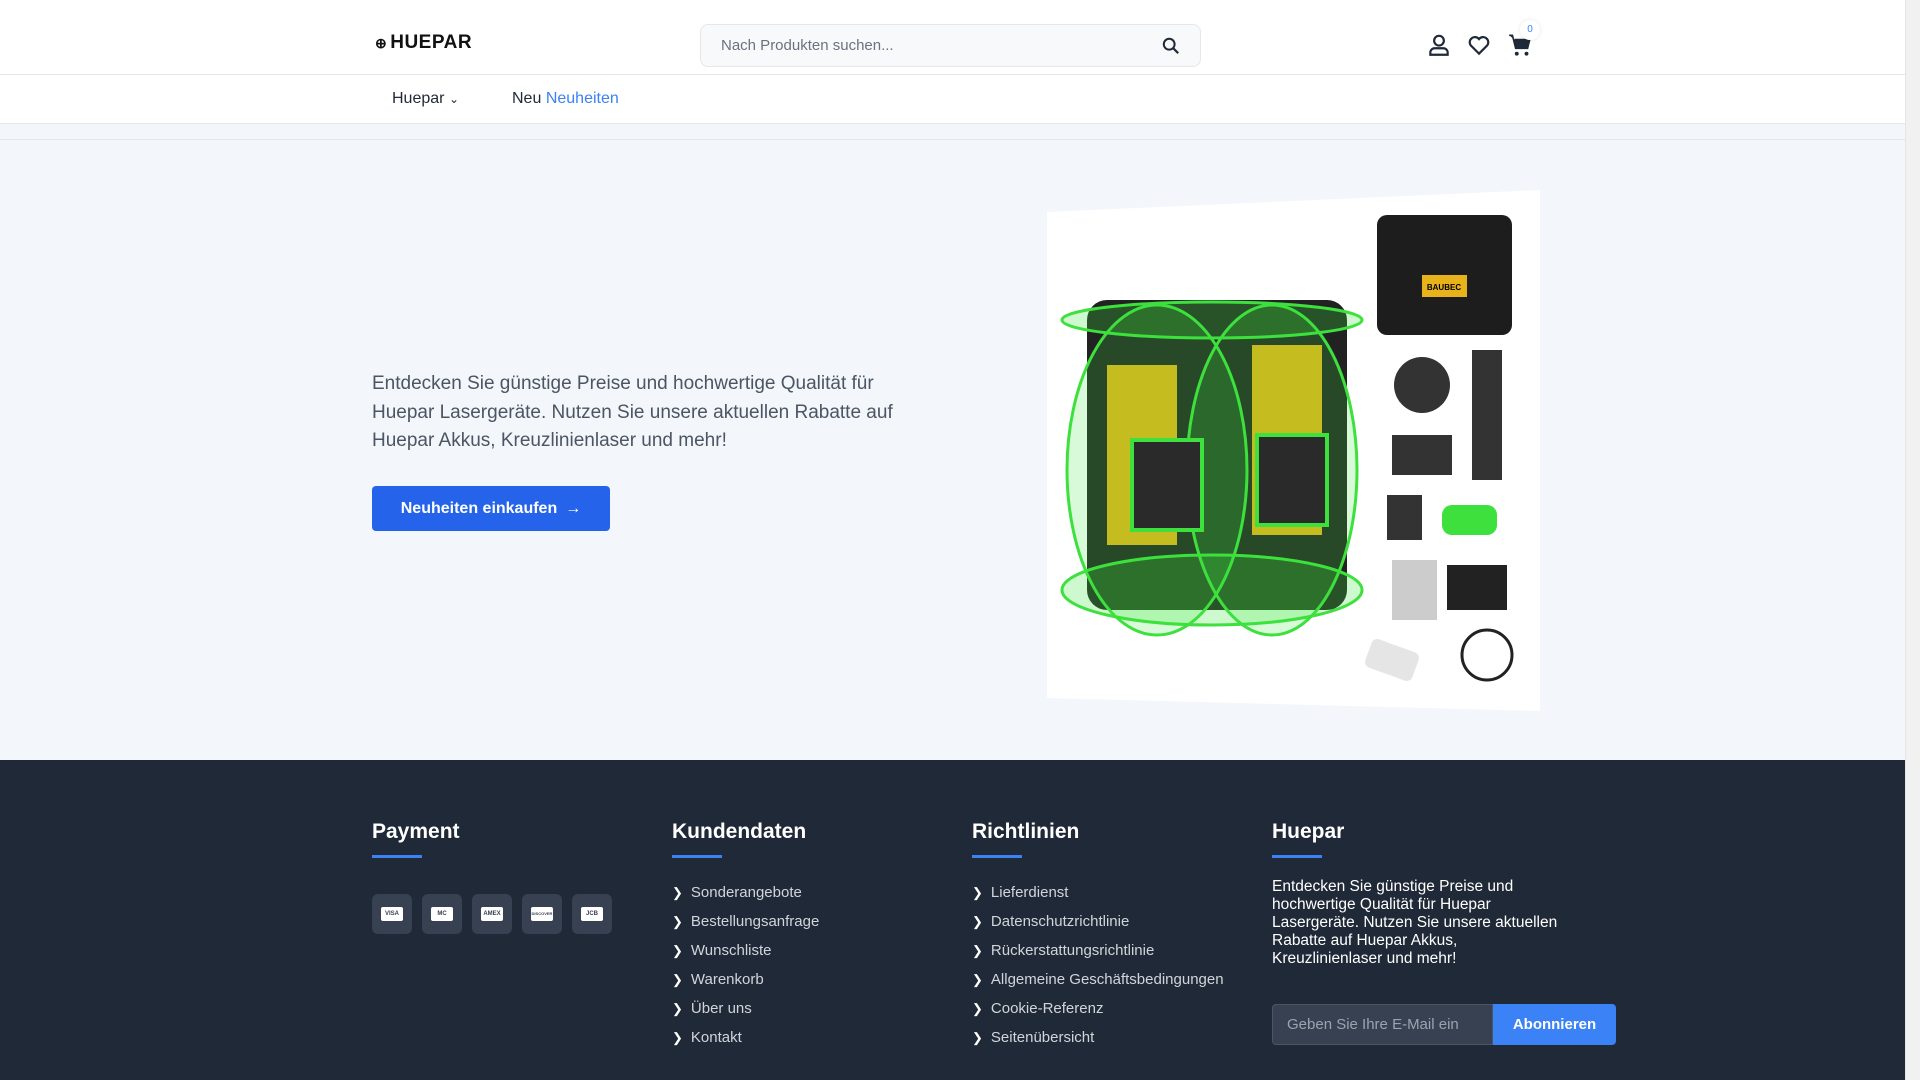 Image resolution: width=1920 pixels, height=1080 pixels. I want to click on hero-product-image: BAUBEC, so click(1293, 450).